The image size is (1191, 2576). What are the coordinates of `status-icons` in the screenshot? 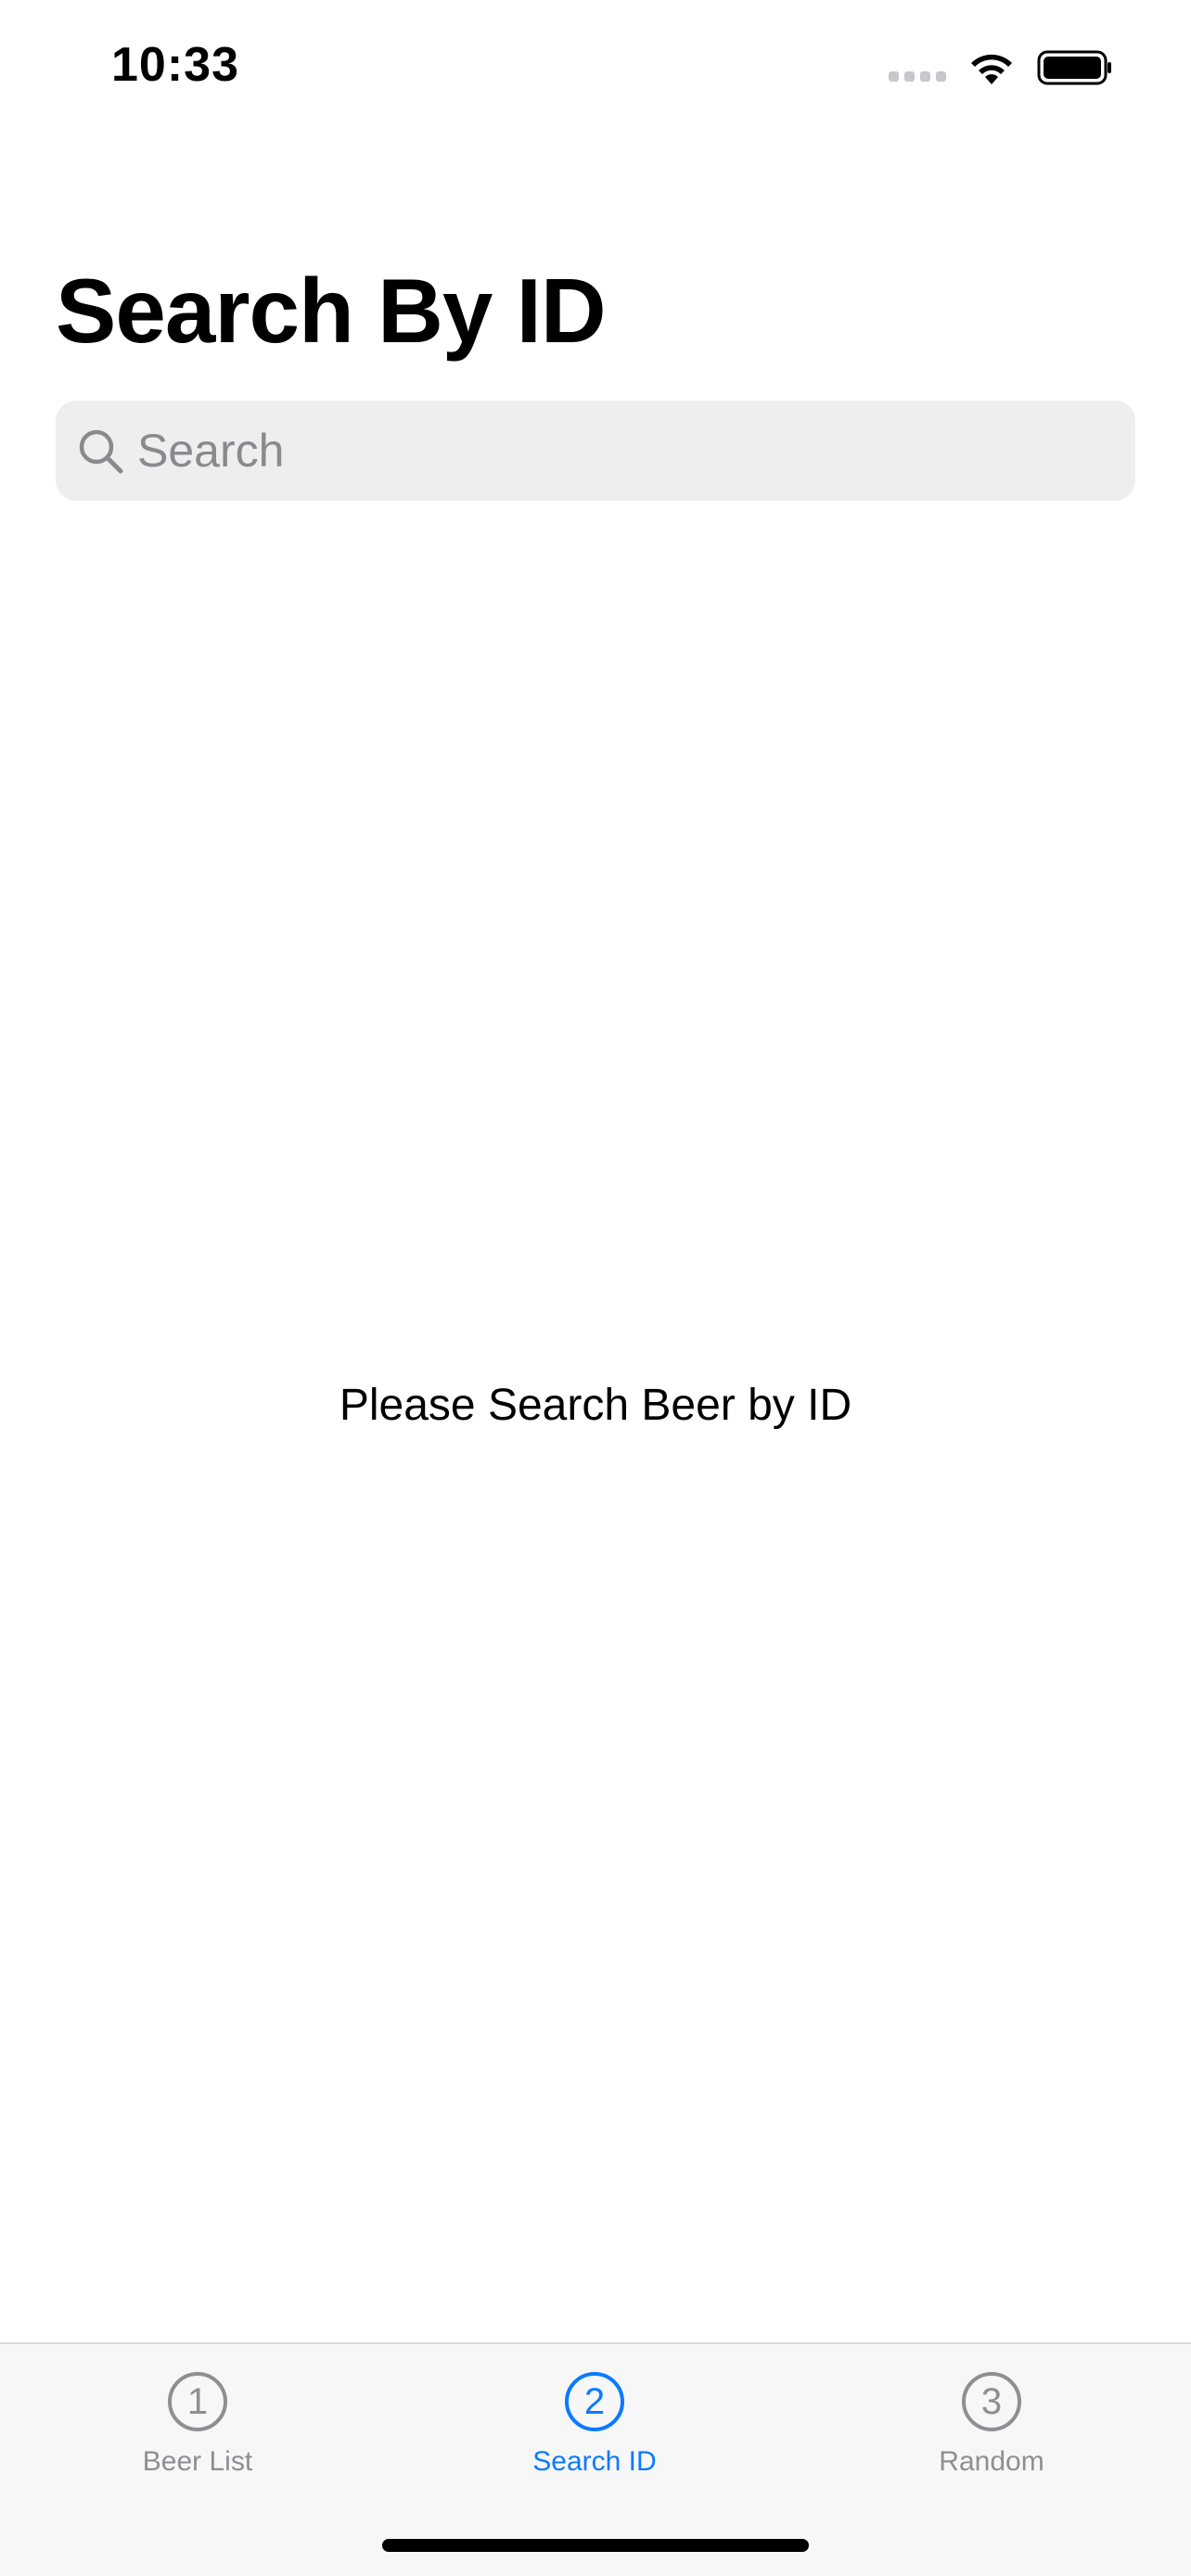 It's located at (1001, 68).